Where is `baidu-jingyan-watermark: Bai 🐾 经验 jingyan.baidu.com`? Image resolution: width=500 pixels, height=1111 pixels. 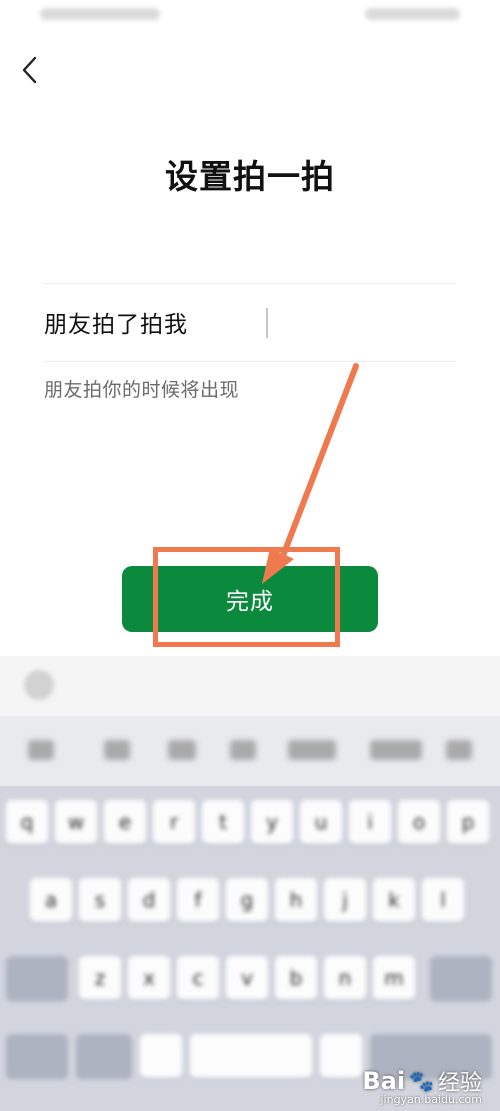 baidu-jingyan-watermark: Bai 🐾 经验 jingyan.baidu.com is located at coordinates (422, 1085).